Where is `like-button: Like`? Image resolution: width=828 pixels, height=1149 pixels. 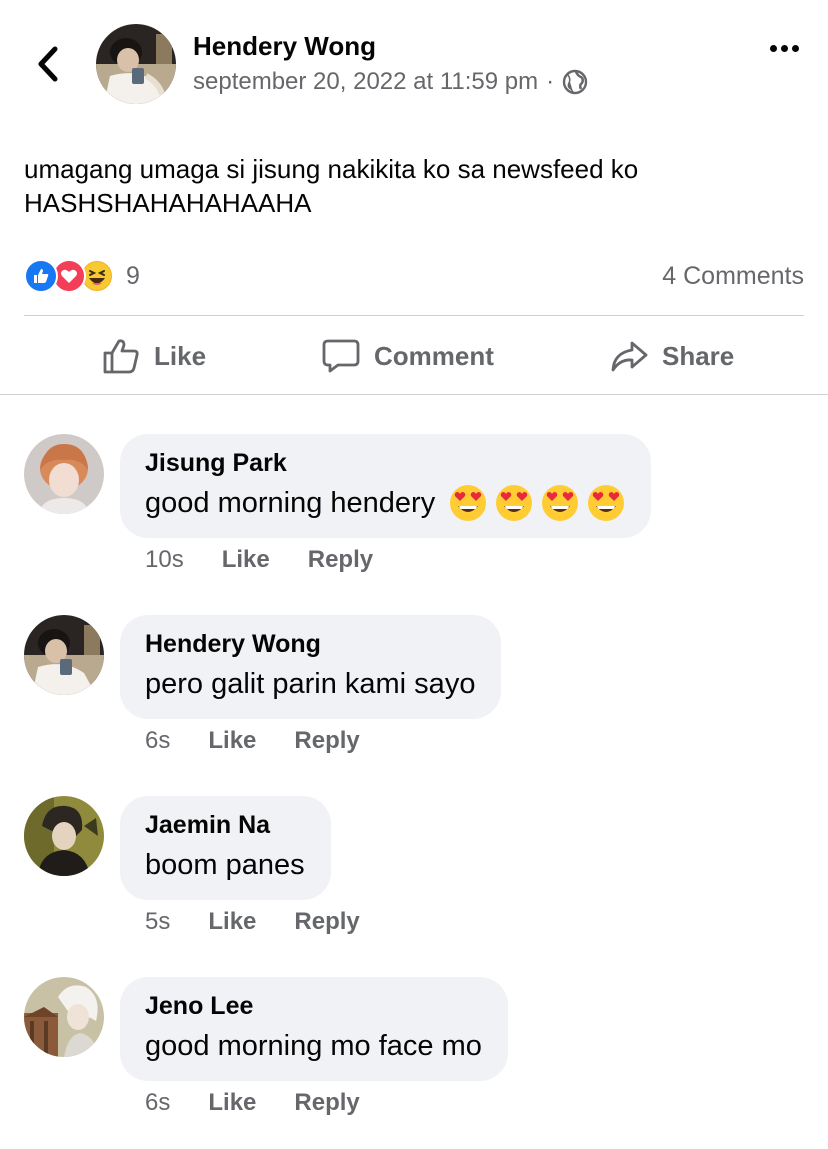 like-button: Like is located at coordinates (154, 356).